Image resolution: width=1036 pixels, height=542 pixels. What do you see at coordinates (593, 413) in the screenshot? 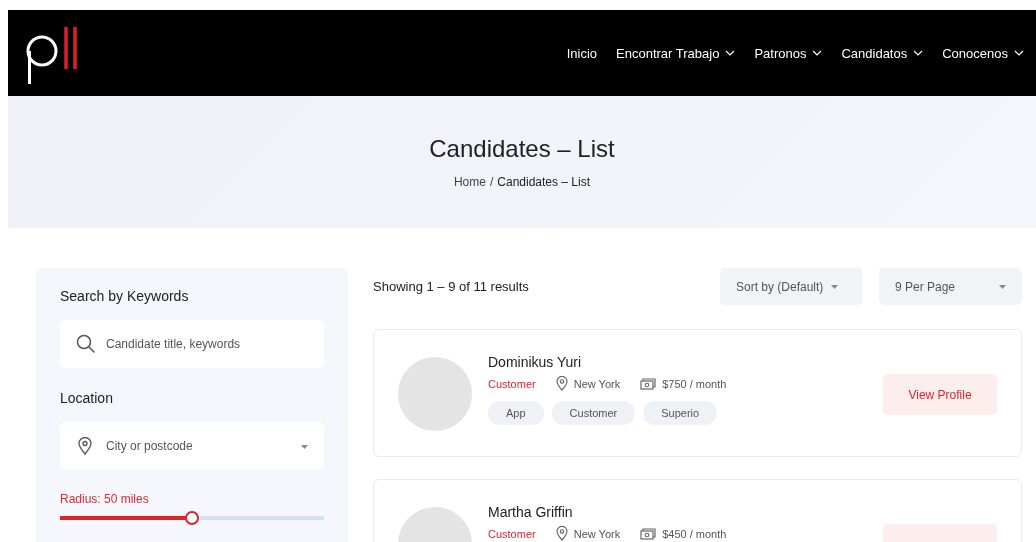
I see `skill-tag: Customer` at bounding box center [593, 413].